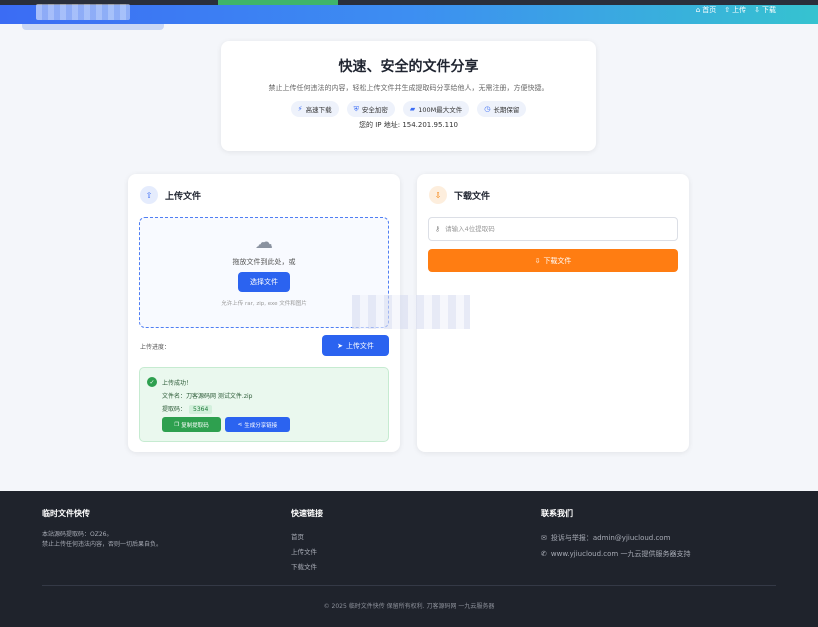 This screenshot has width=818, height=627. What do you see at coordinates (769, 10) in the screenshot?
I see `nav-download-label: 下载` at bounding box center [769, 10].